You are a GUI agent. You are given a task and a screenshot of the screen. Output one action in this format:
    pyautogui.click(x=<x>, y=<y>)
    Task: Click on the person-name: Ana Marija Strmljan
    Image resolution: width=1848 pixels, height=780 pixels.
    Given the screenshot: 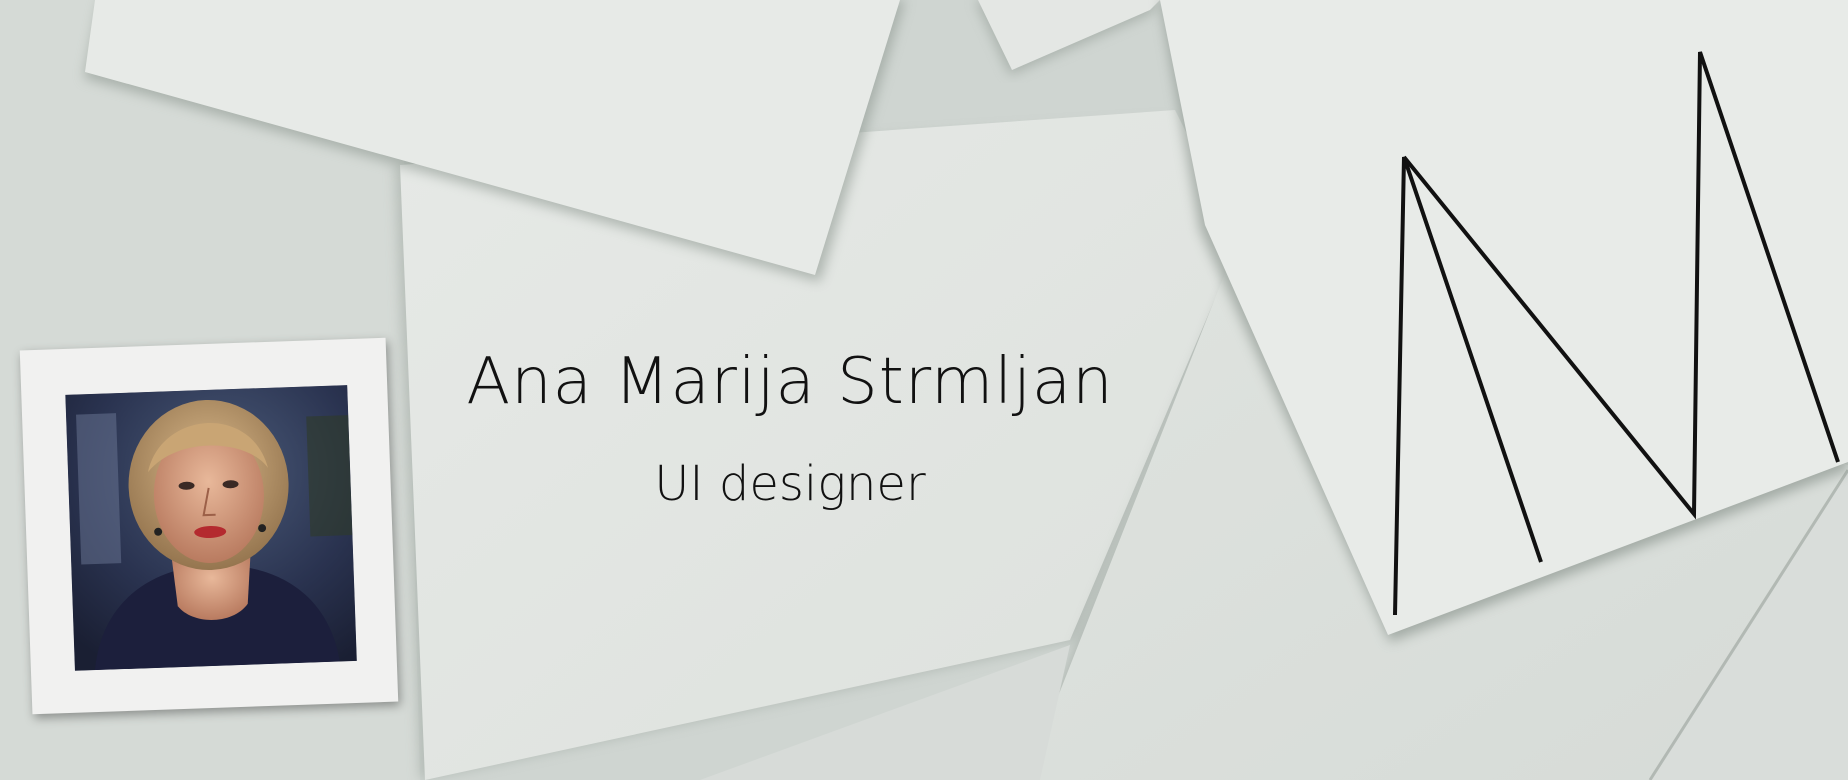 What is the action you would take?
    pyautogui.click(x=790, y=382)
    